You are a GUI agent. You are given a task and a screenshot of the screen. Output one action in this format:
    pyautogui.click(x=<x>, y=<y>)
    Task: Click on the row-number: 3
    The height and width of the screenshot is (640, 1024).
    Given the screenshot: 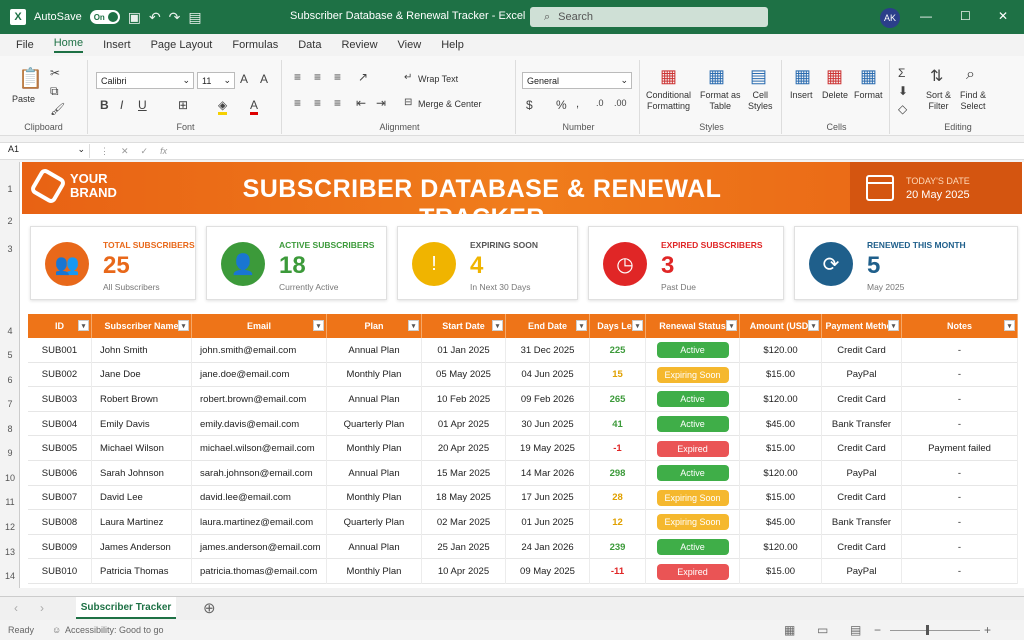 What is the action you would take?
    pyautogui.click(x=10, y=249)
    